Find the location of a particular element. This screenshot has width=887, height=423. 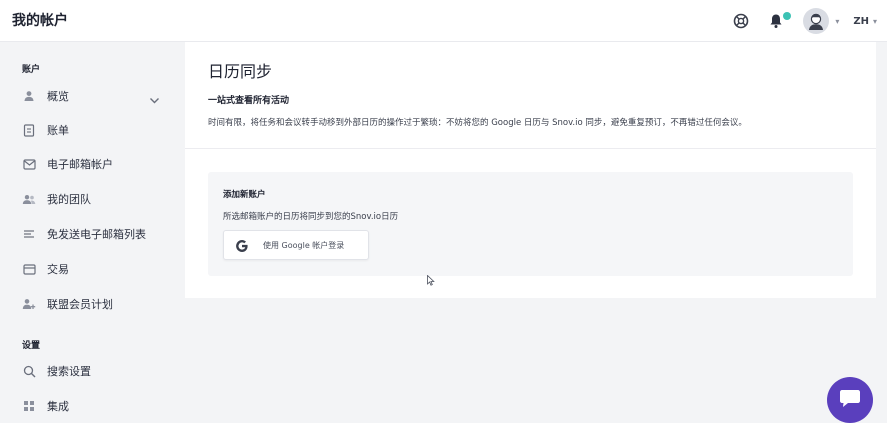

account-menu-chevron-down-icon: ▾ is located at coordinates (837, 21).